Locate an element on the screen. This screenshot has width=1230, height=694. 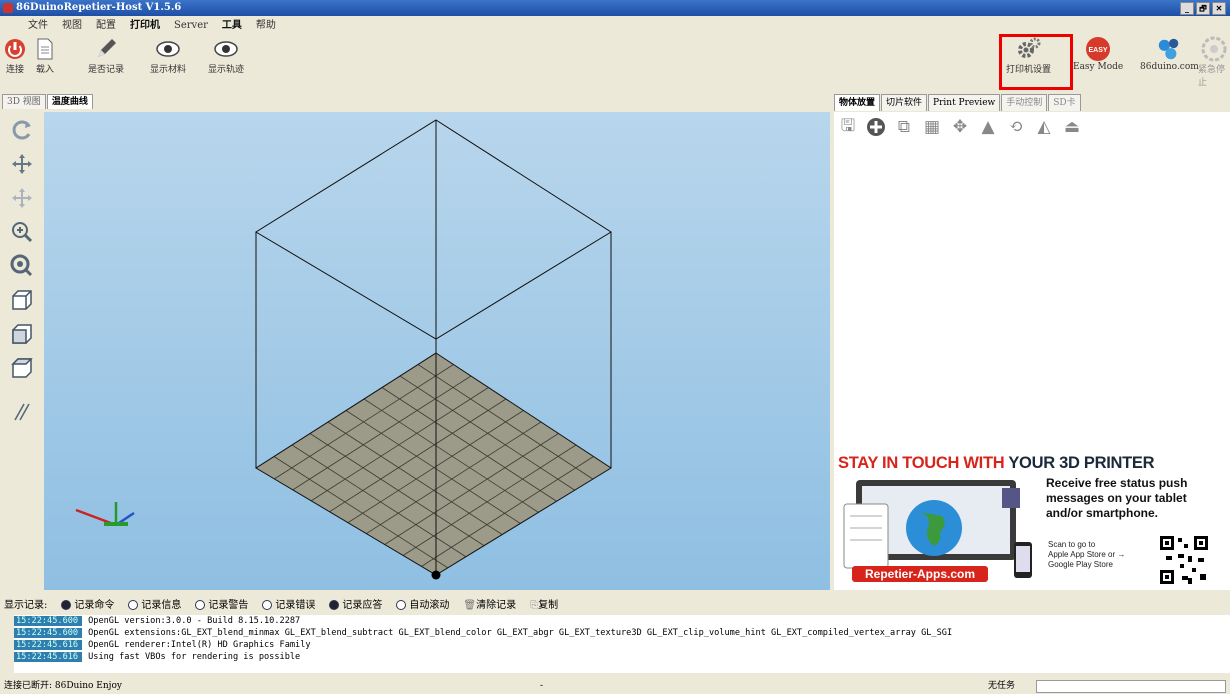
view-top-icon is located at coordinates (22, 368).